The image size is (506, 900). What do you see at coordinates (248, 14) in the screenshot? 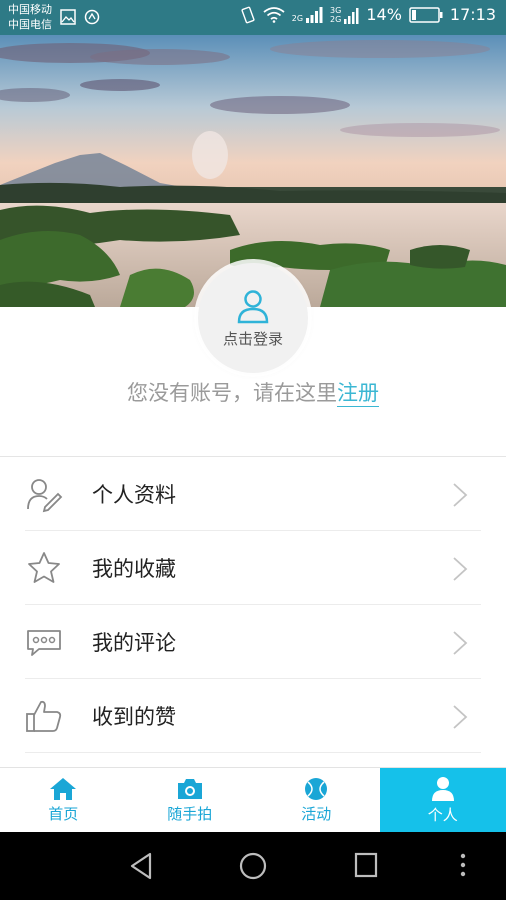
I see `vibrate-icon` at bounding box center [248, 14].